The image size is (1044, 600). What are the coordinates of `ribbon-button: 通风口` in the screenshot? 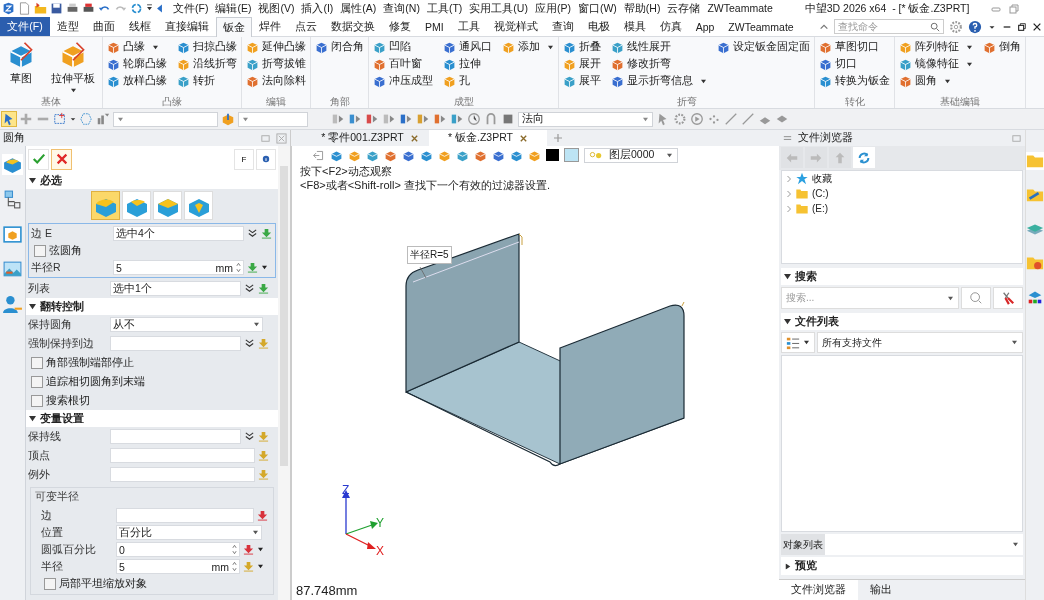 It's located at (467, 47).